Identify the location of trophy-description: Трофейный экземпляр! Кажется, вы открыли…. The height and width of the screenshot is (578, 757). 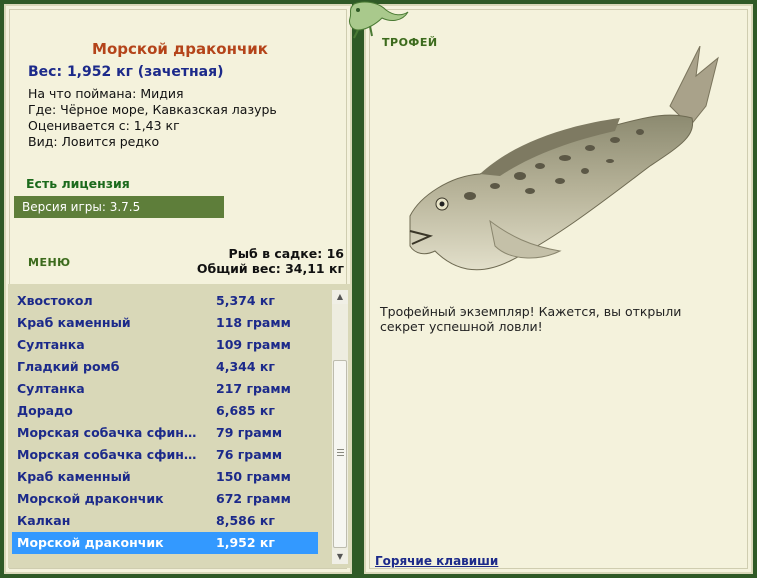
(531, 319).